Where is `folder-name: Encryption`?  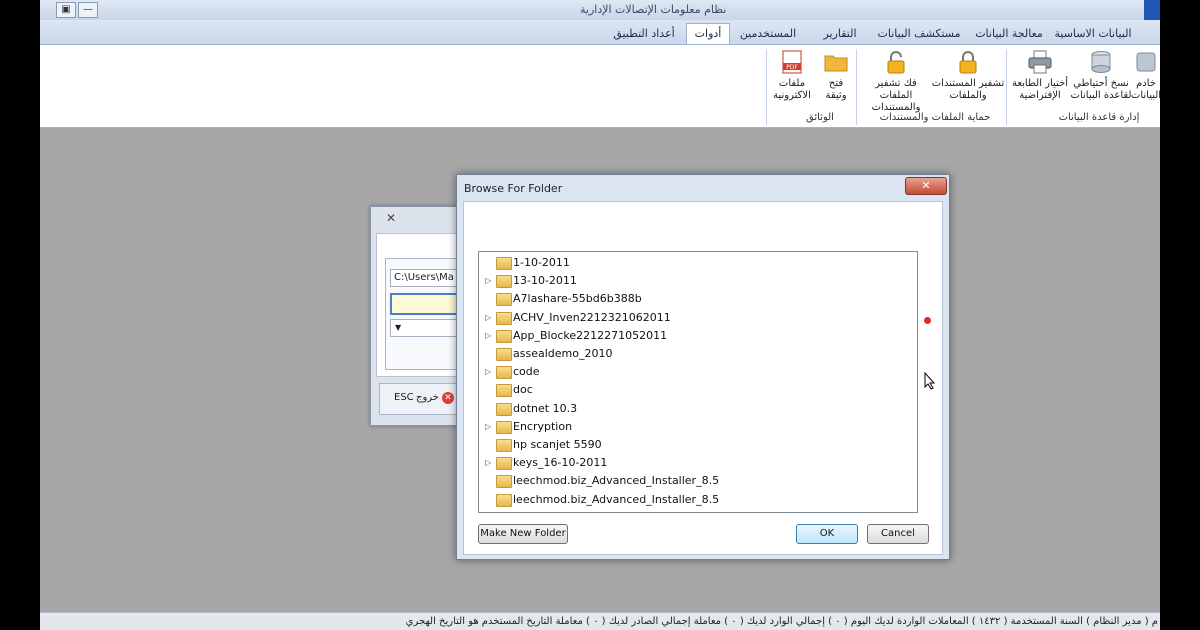 folder-name: Encryption is located at coordinates (543, 426).